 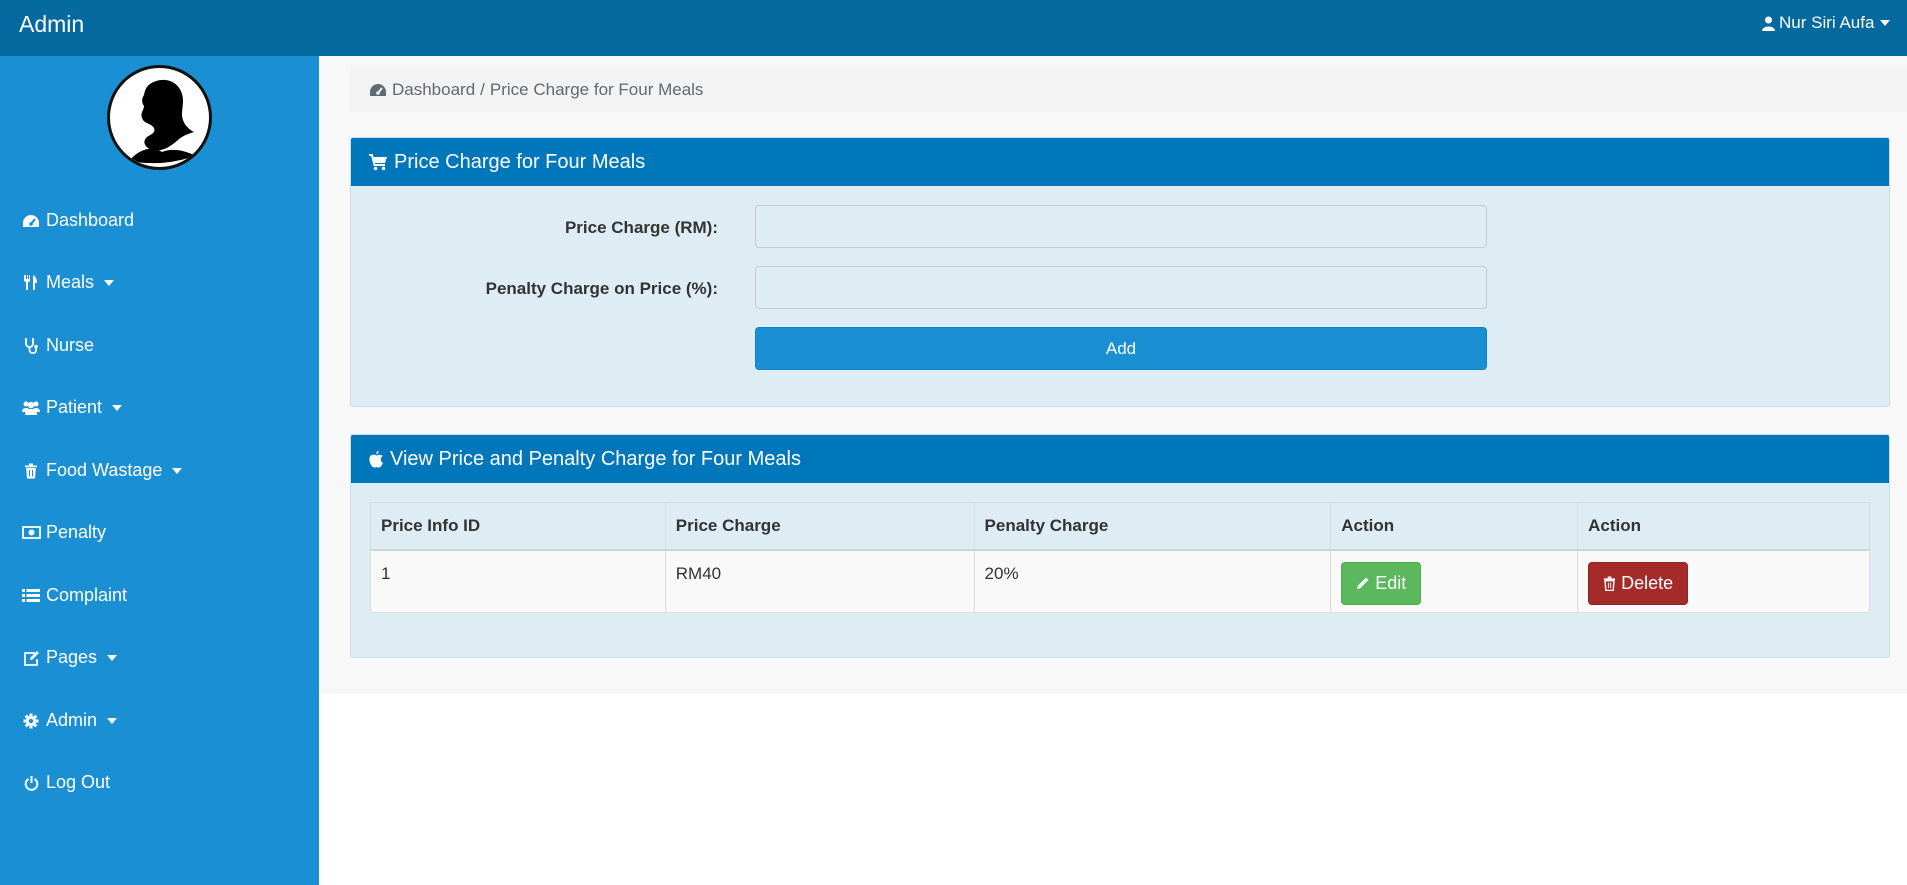 What do you see at coordinates (518, 581) in the screenshot?
I see `price-info-id-cell: 1` at bounding box center [518, 581].